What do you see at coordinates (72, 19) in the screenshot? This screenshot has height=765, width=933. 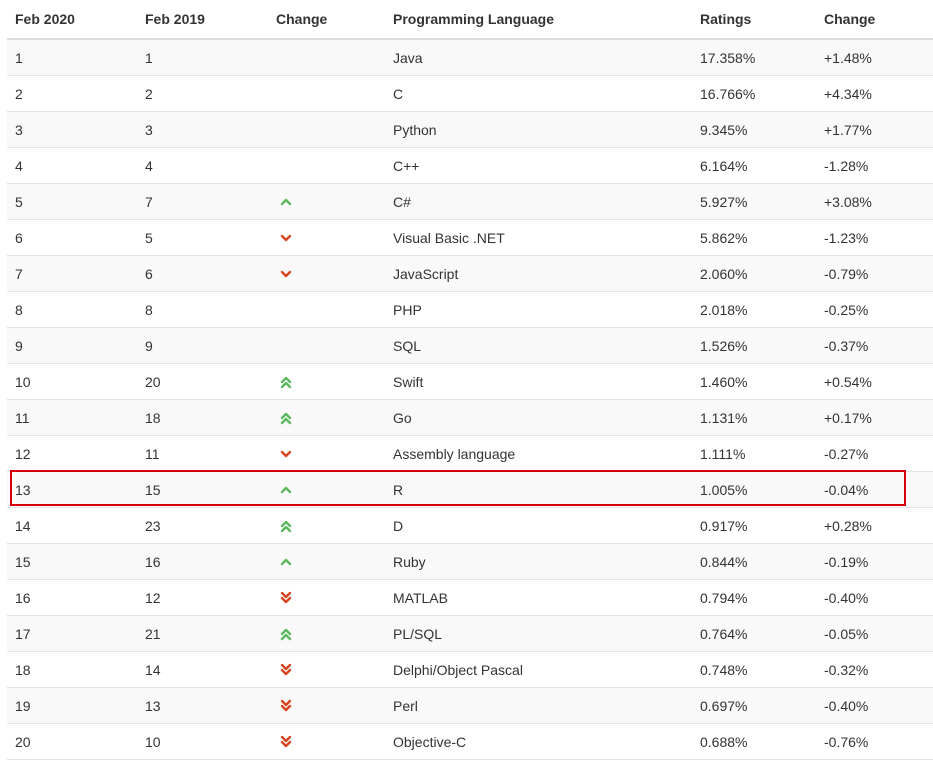 I see `header-feb-2020: Feb 2020` at bounding box center [72, 19].